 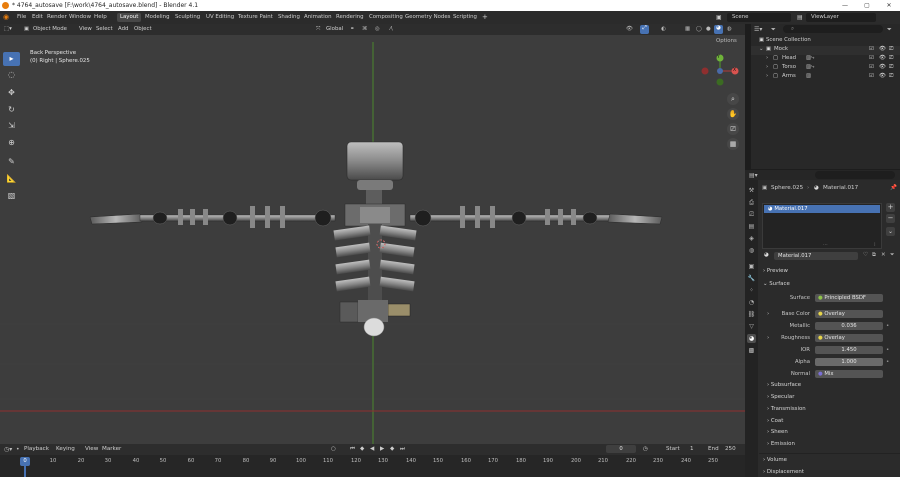 What do you see at coordinates (621, 449) in the screenshot?
I see `current-frame-field: 0` at bounding box center [621, 449].